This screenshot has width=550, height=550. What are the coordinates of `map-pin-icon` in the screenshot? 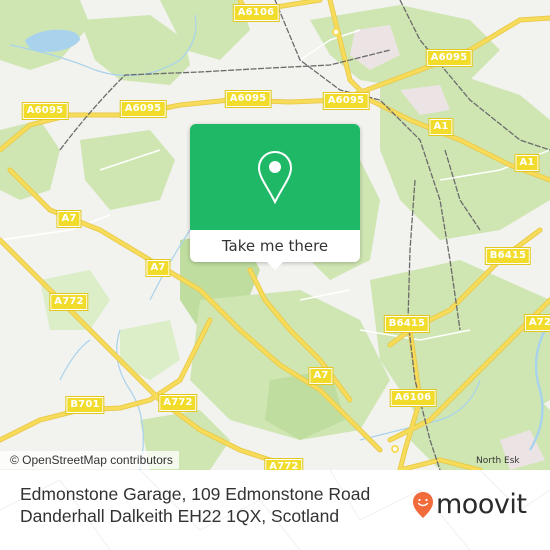 It's located at (275, 177).